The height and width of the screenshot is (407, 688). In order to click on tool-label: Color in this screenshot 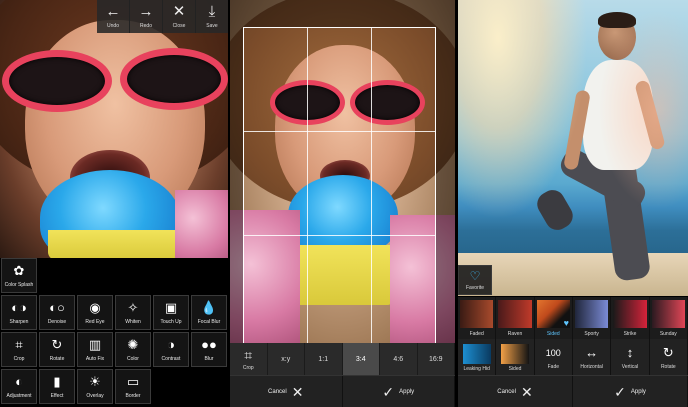, I will do `click(133, 358)`.